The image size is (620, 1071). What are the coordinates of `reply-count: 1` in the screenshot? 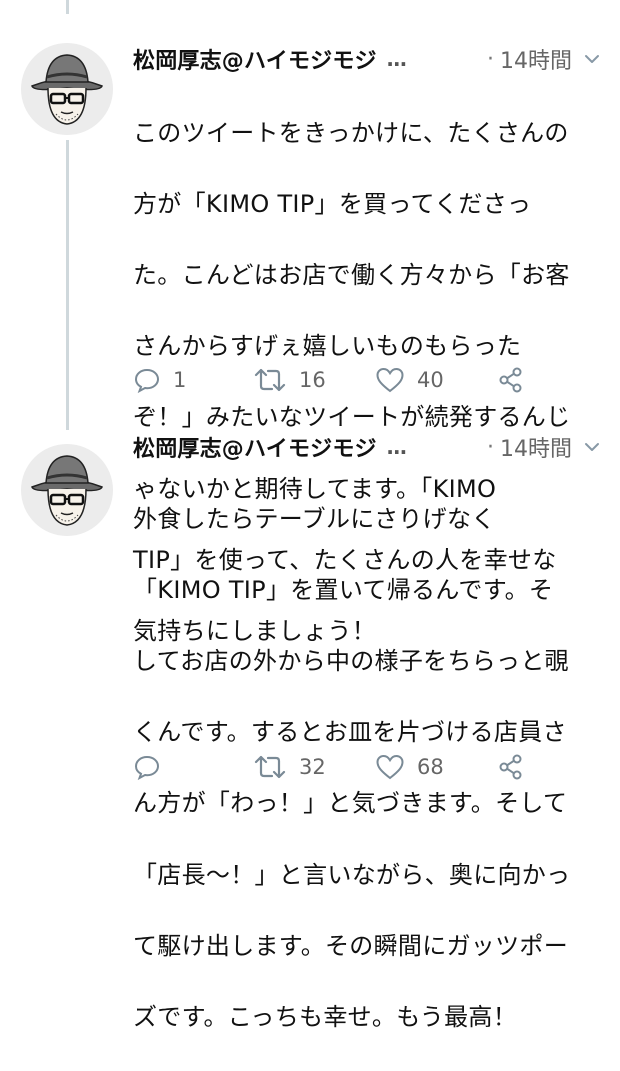 It's located at (180, 380).